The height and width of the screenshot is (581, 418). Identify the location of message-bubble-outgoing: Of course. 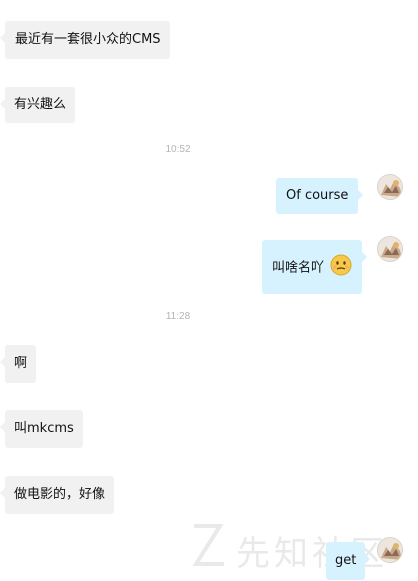
(320, 196).